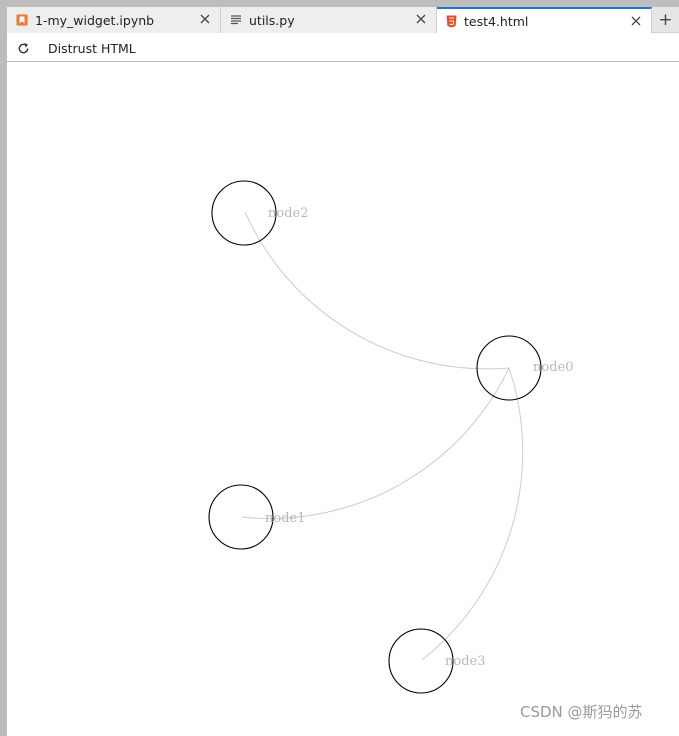  What do you see at coordinates (343, 47) in the screenshot?
I see `toolbar: Distrust HTML` at bounding box center [343, 47].